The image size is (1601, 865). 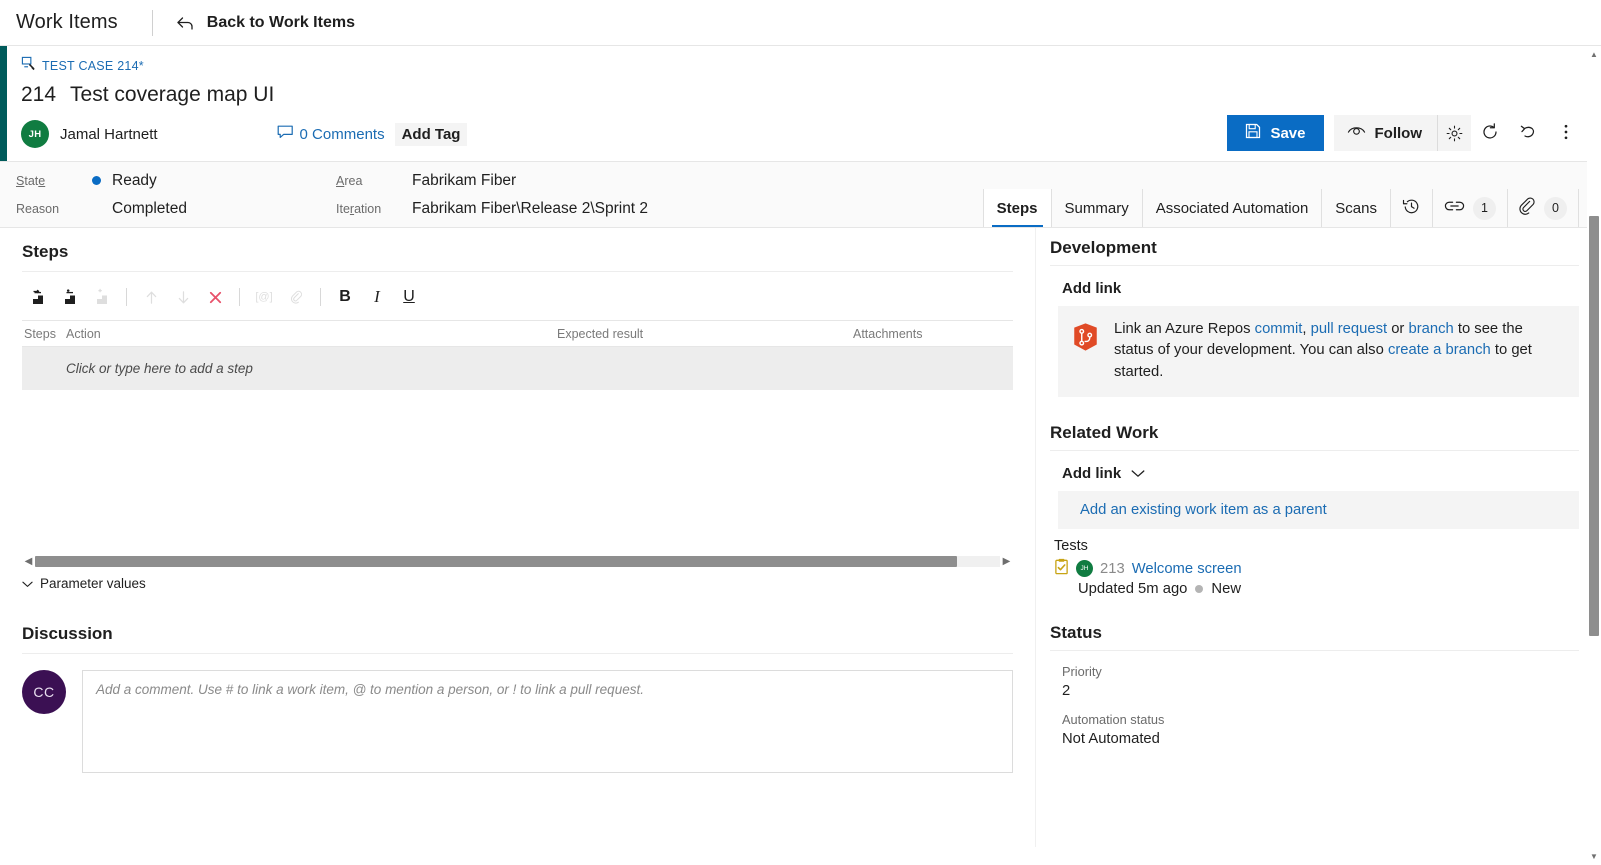 I want to click on work-item-type-label: TEST CASE 214*, so click(x=93, y=66).